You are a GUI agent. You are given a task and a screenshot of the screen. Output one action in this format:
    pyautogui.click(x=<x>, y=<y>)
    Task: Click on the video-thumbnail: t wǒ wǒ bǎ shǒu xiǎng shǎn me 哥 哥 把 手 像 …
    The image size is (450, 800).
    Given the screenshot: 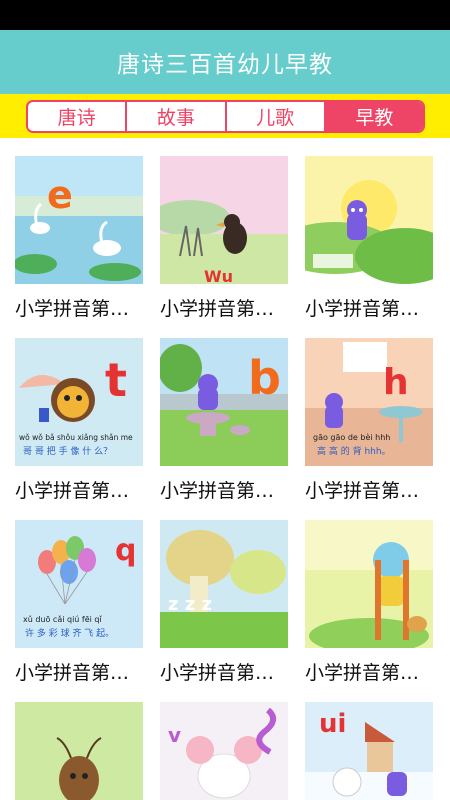 What is the action you would take?
    pyautogui.click(x=79, y=402)
    